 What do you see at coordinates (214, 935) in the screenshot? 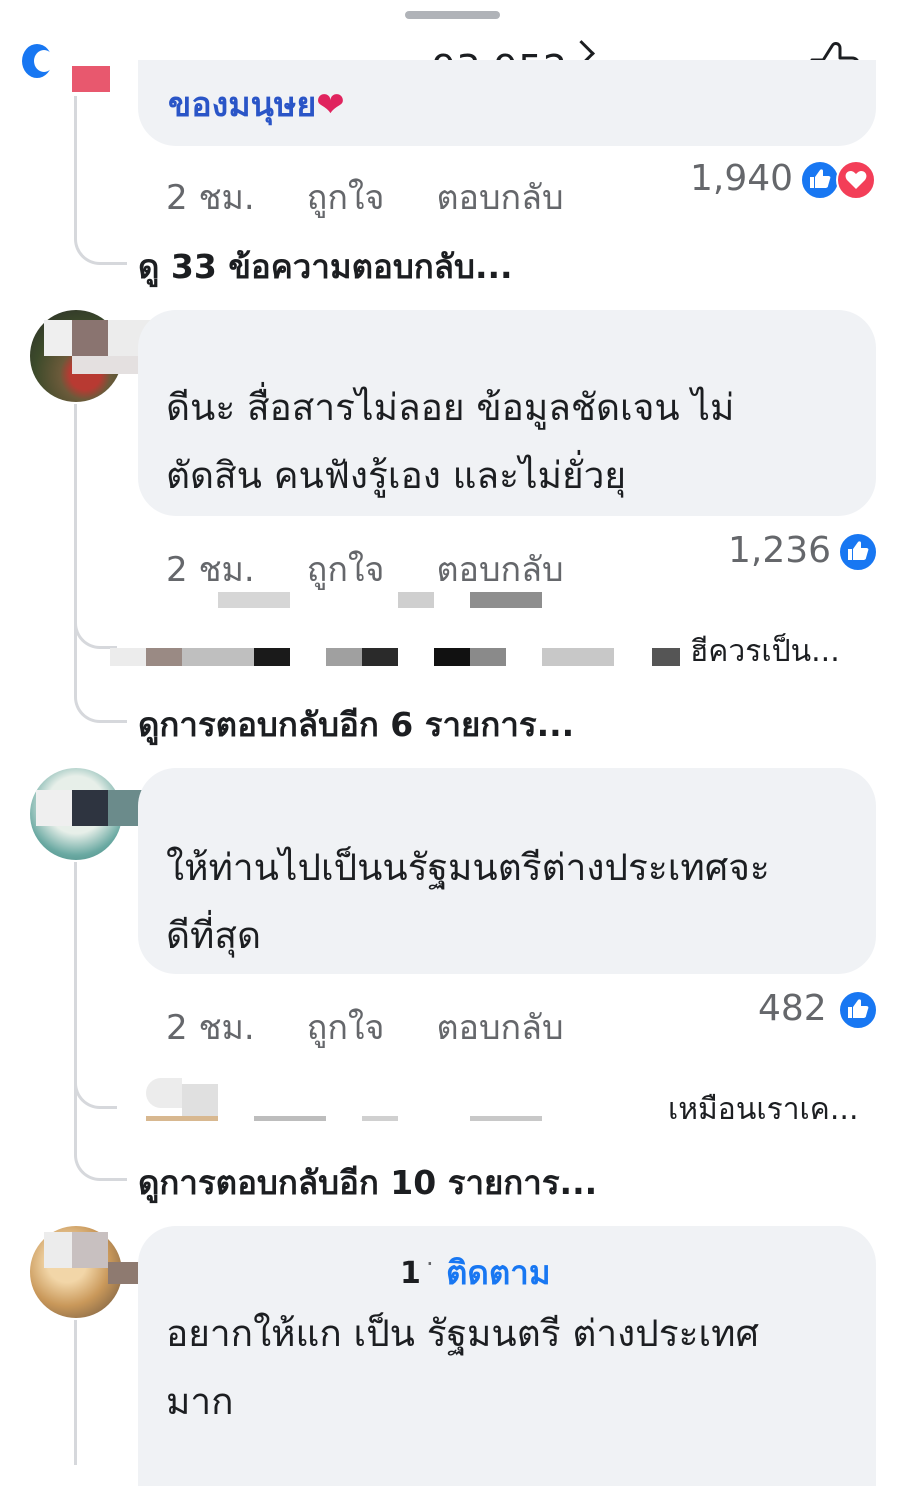
I see `comment-text: ดีที่สุด` at bounding box center [214, 935].